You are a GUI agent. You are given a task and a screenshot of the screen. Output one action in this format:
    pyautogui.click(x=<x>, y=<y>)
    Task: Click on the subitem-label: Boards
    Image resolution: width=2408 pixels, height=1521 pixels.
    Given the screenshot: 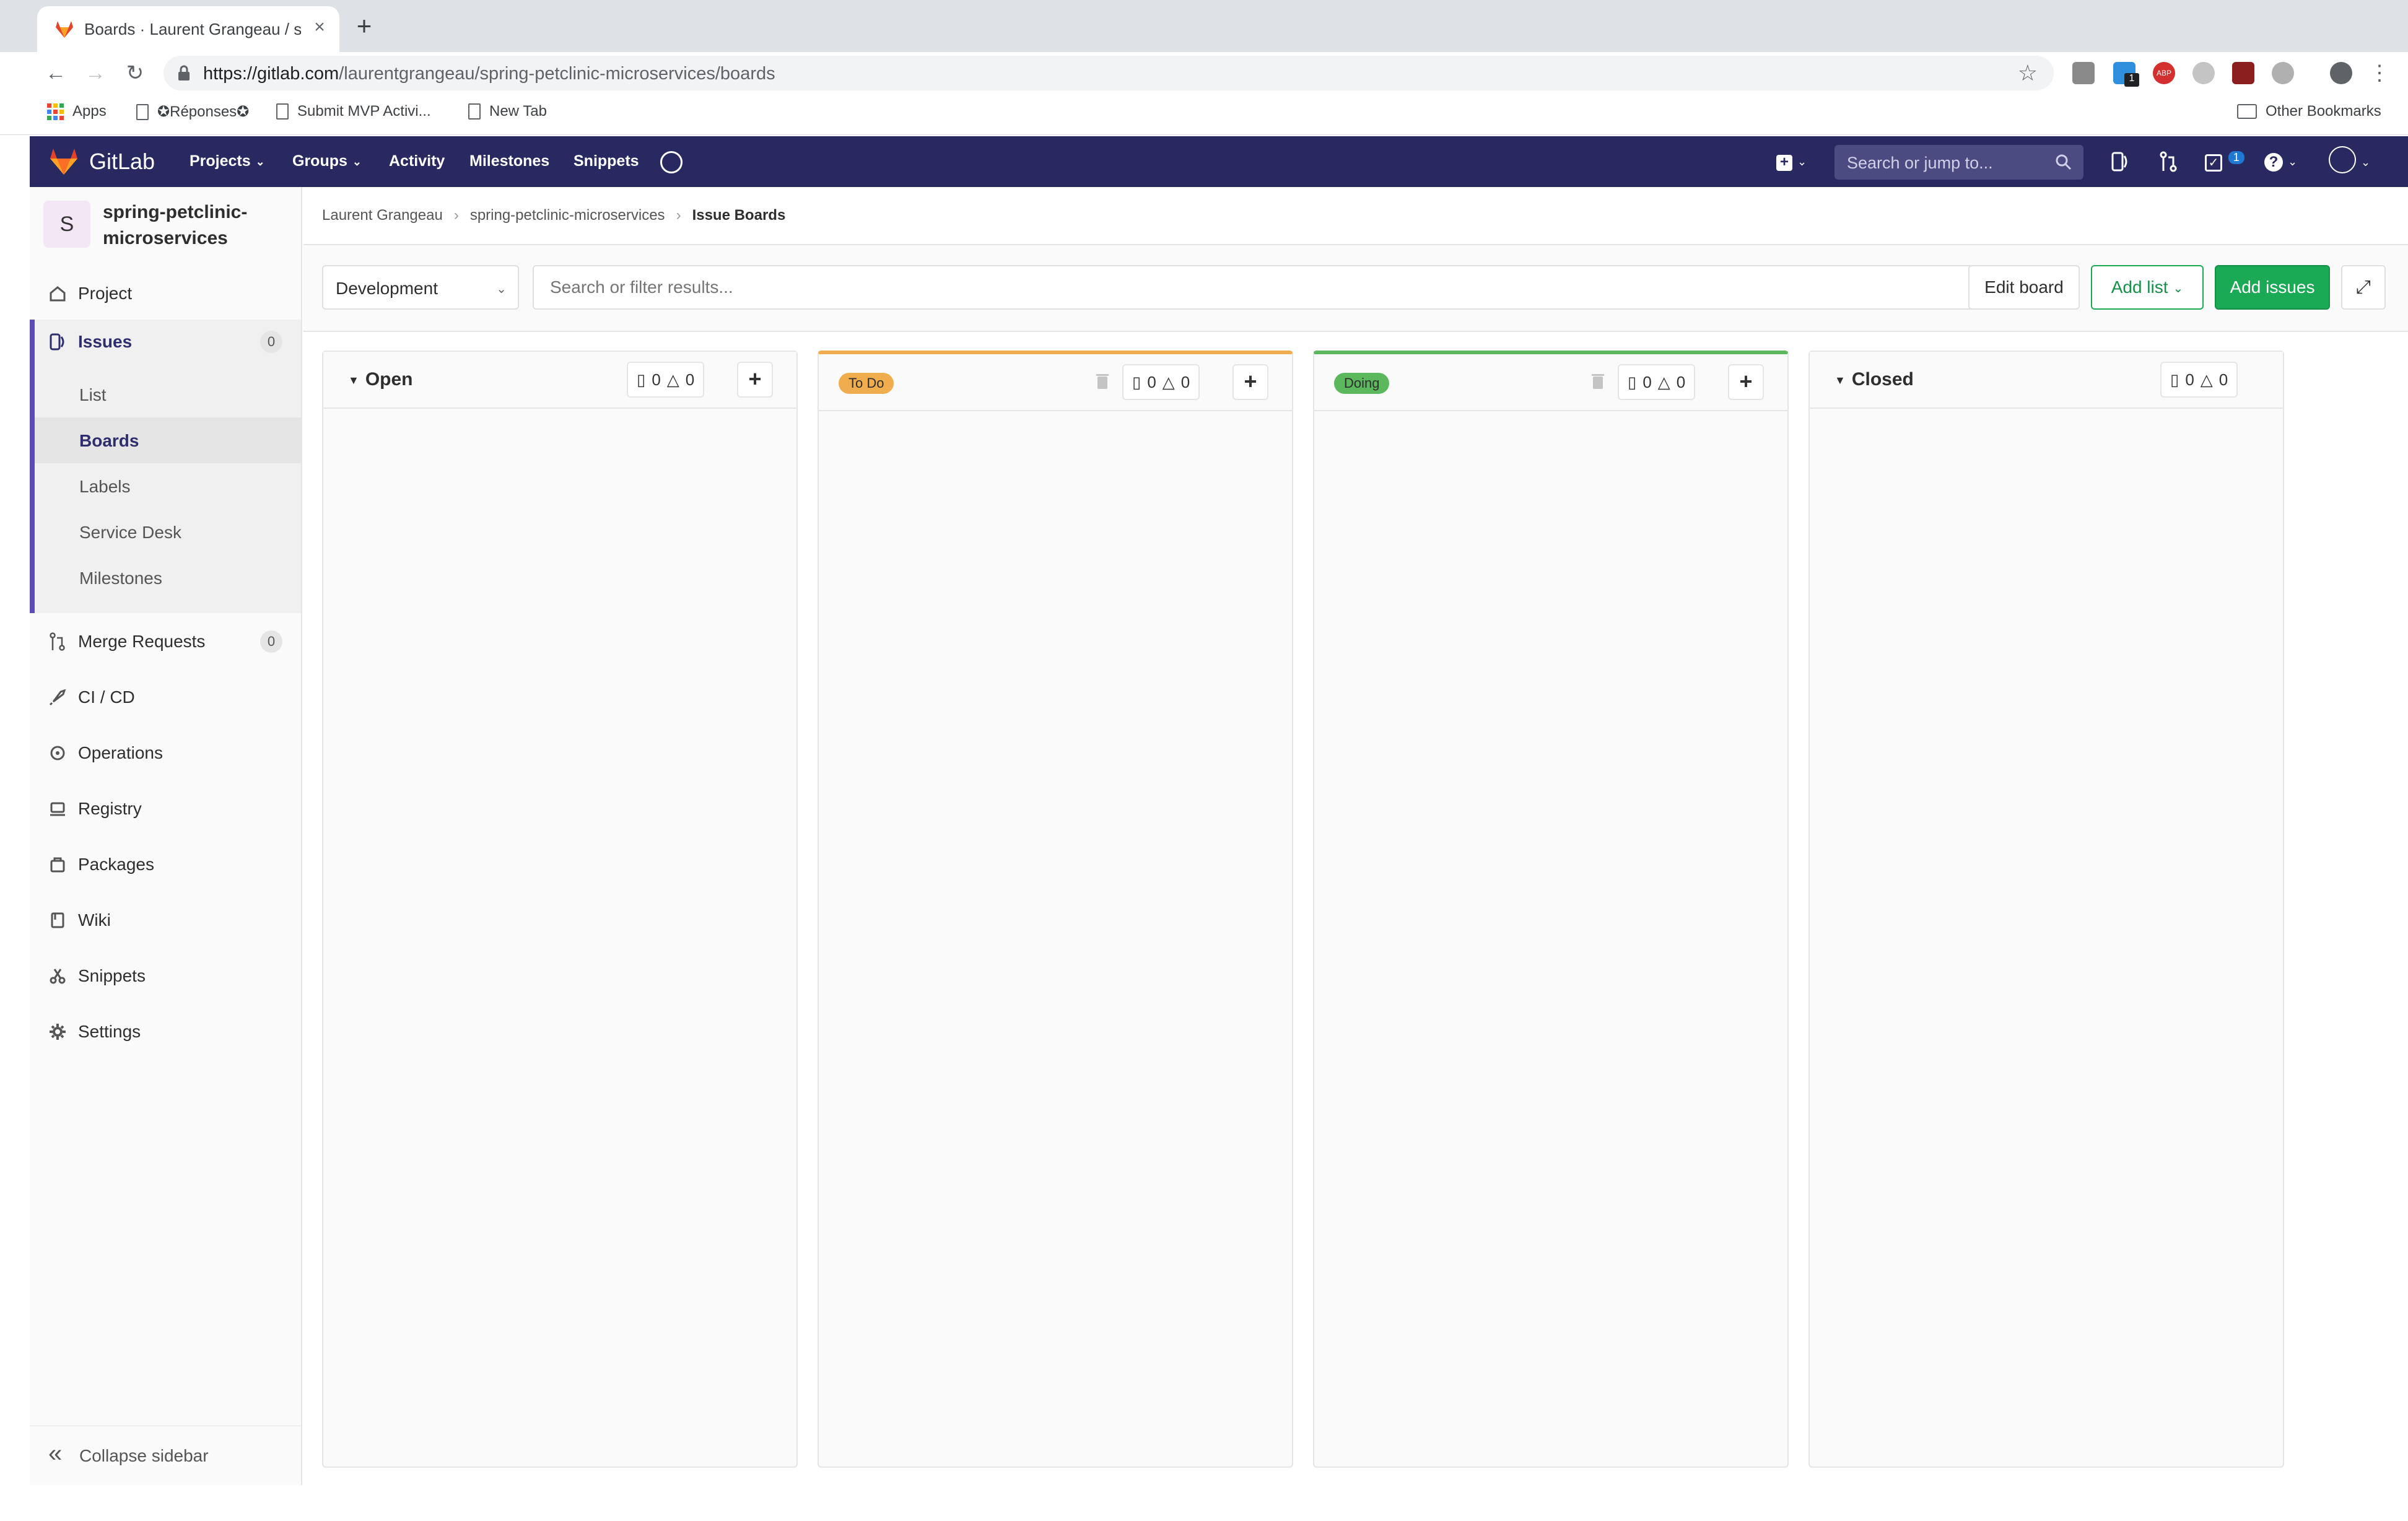 What is the action you would take?
    pyautogui.click(x=109, y=441)
    